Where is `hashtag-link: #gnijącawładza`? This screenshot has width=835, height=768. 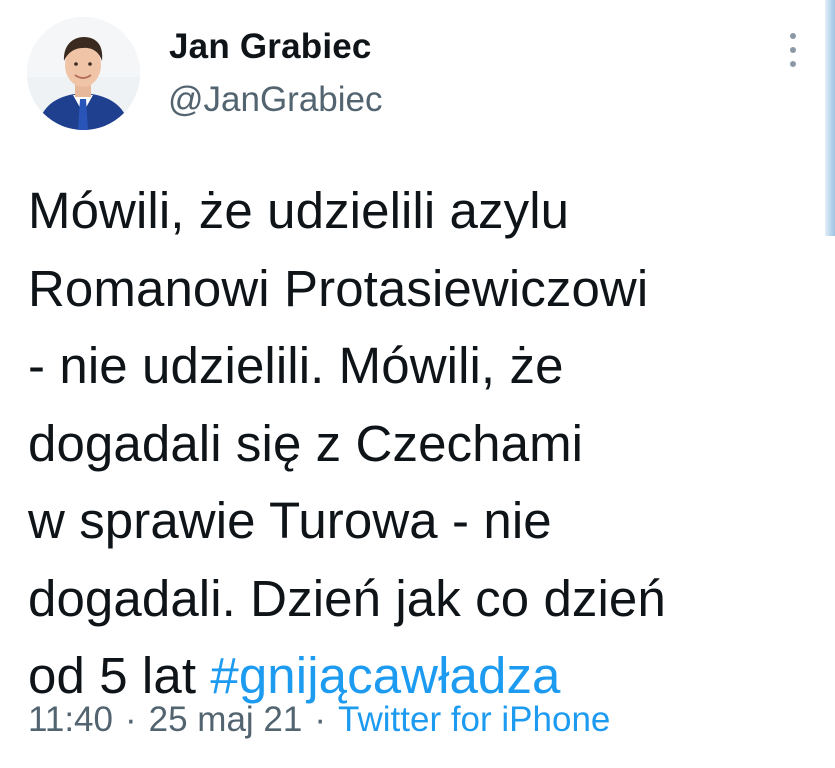
hashtag-link: #gnijącawładza is located at coordinates (385, 675).